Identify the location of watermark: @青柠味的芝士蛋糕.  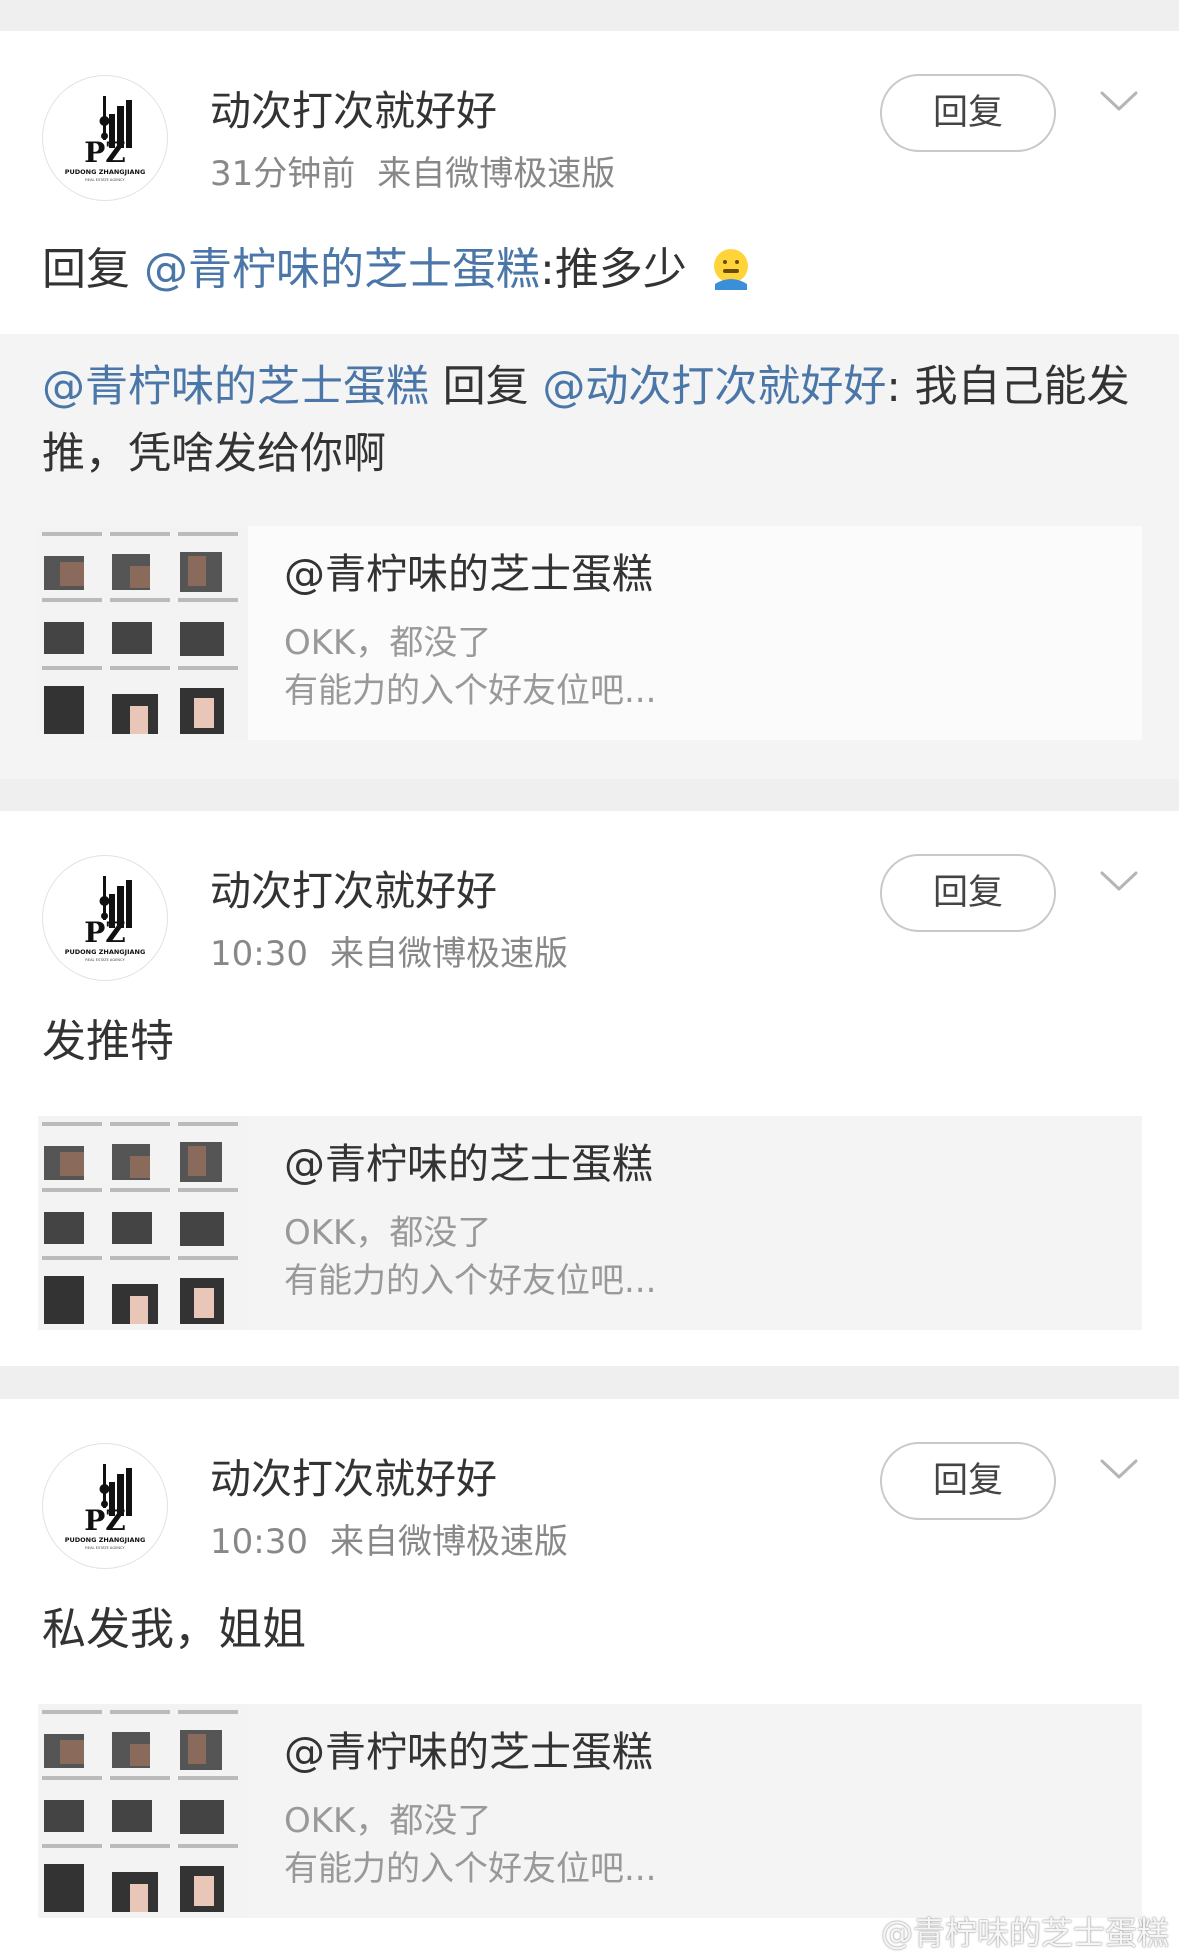
(1000, 1931).